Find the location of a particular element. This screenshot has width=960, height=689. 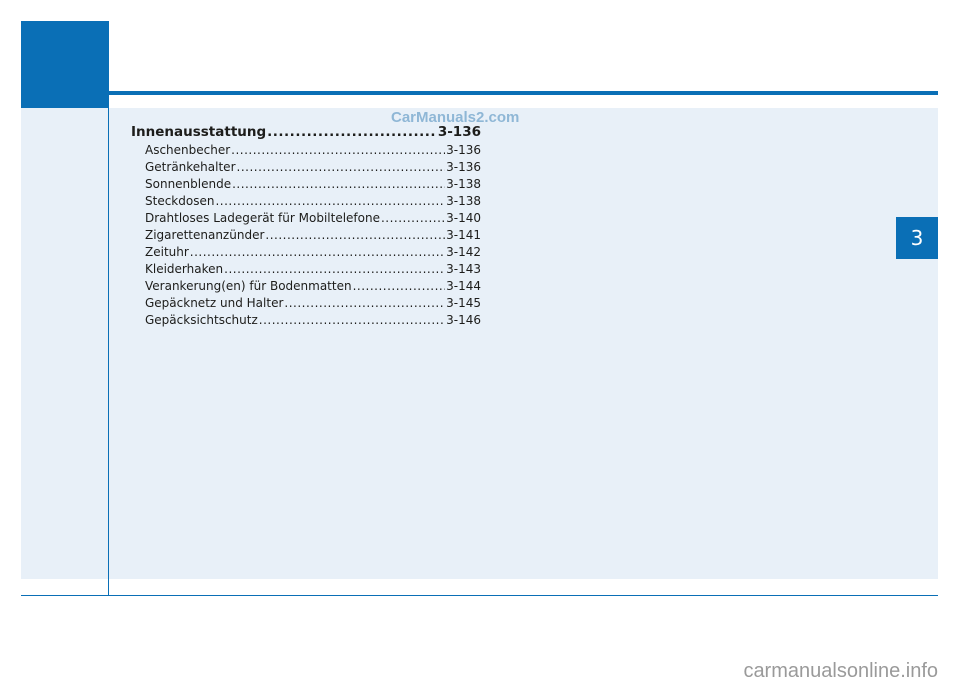

toc-item-bodenmatten: Verankerung(en) für Bodenmatten 3-144 is located at coordinates (306, 287).